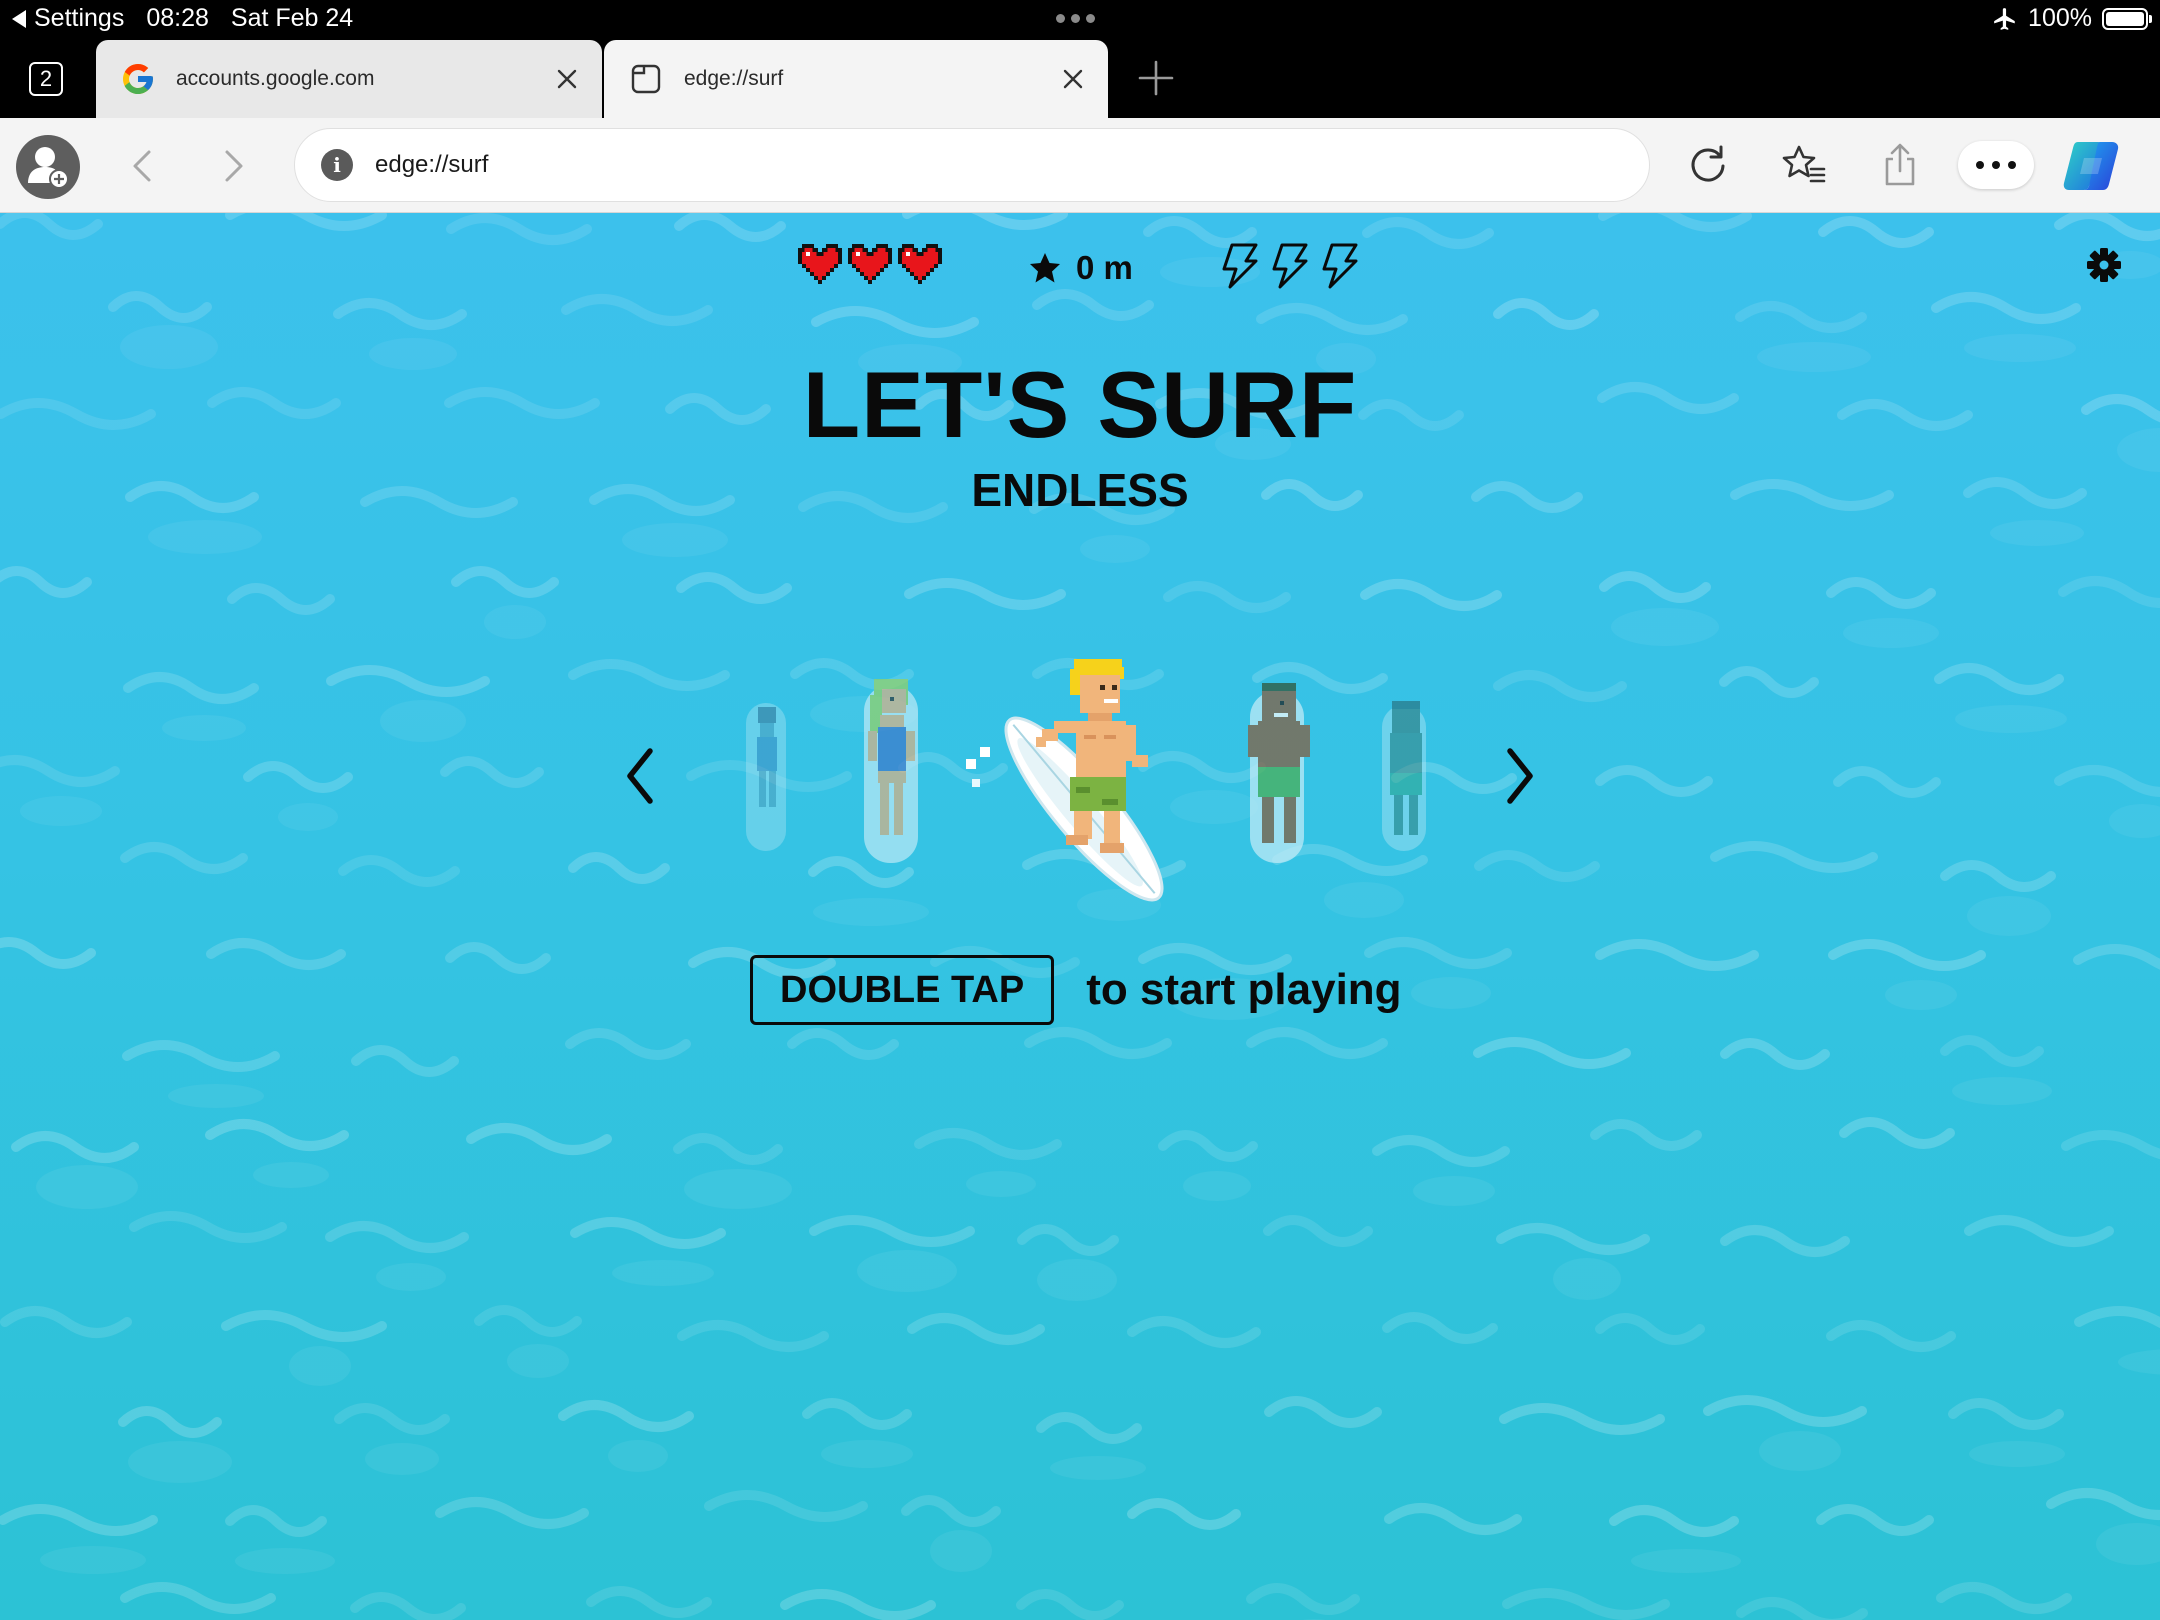 The height and width of the screenshot is (1620, 2160). Describe the element at coordinates (2104, 265) in the screenshot. I see `gear-icon` at that location.